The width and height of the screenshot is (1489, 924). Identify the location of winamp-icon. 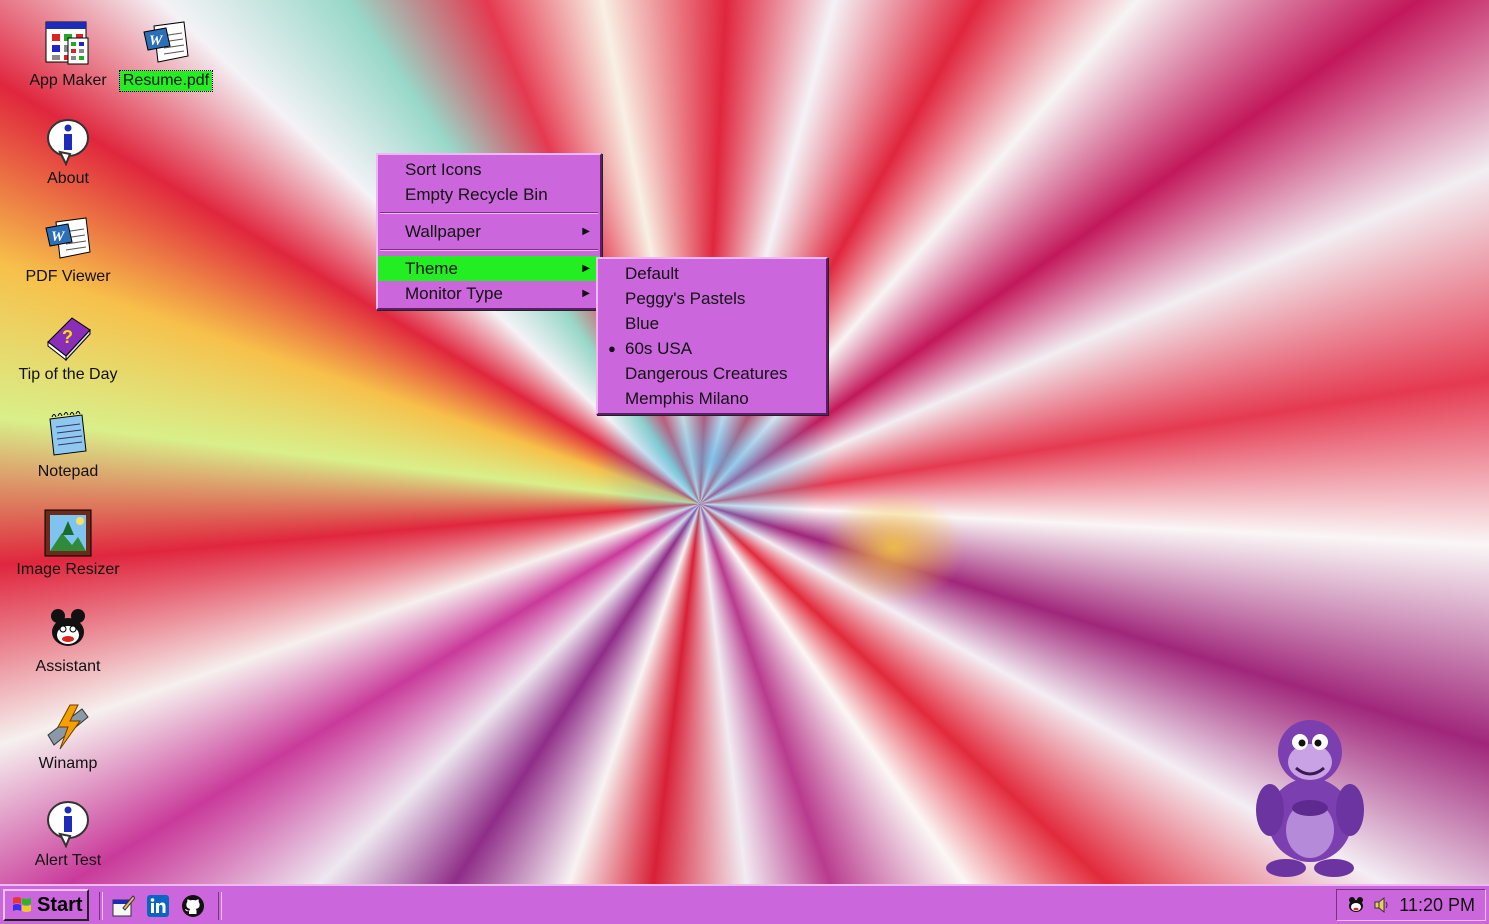
(68, 727).